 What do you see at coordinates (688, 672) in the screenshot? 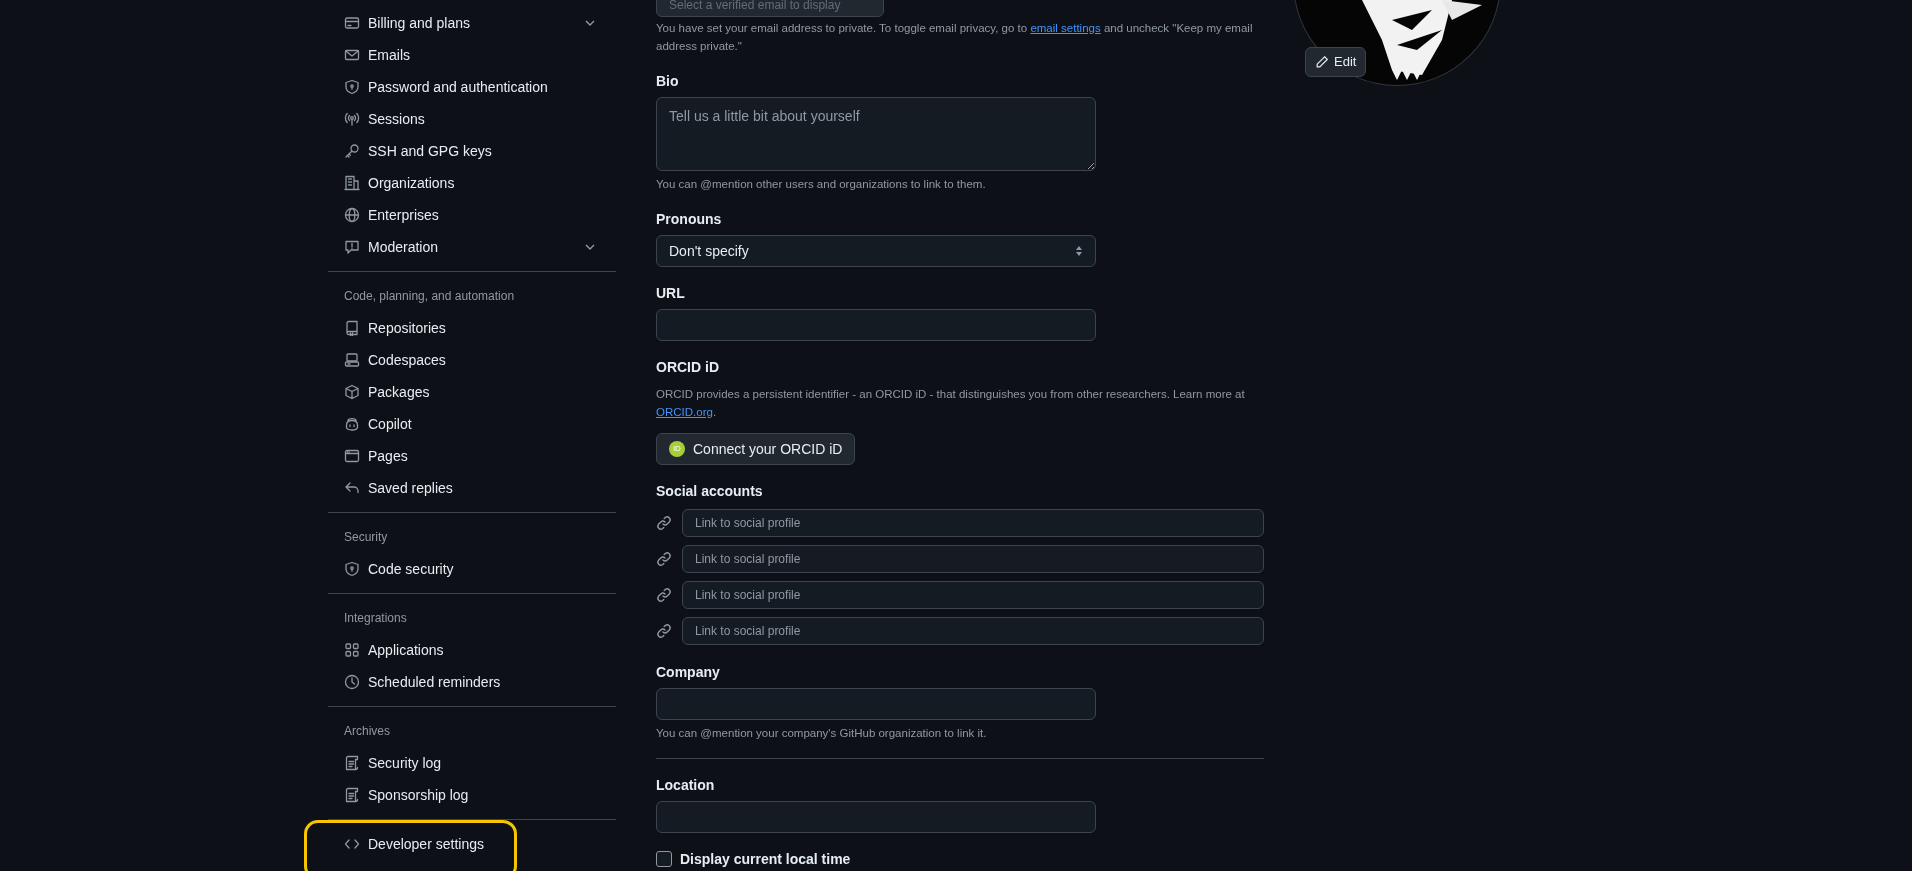
I see `field-label: Company` at bounding box center [688, 672].